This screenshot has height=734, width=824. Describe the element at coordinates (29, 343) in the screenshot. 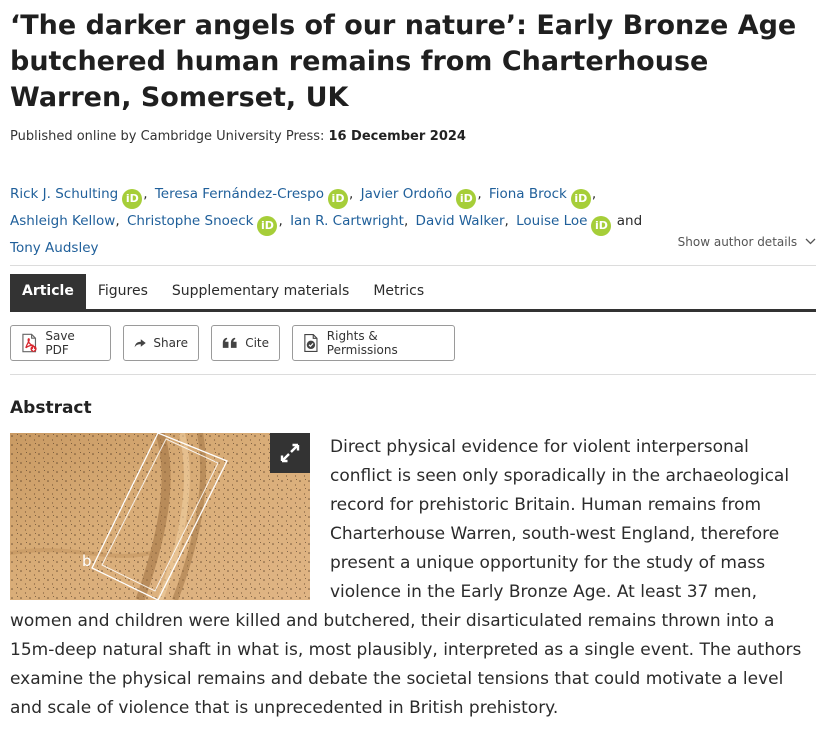

I see `pdf-icon` at that location.